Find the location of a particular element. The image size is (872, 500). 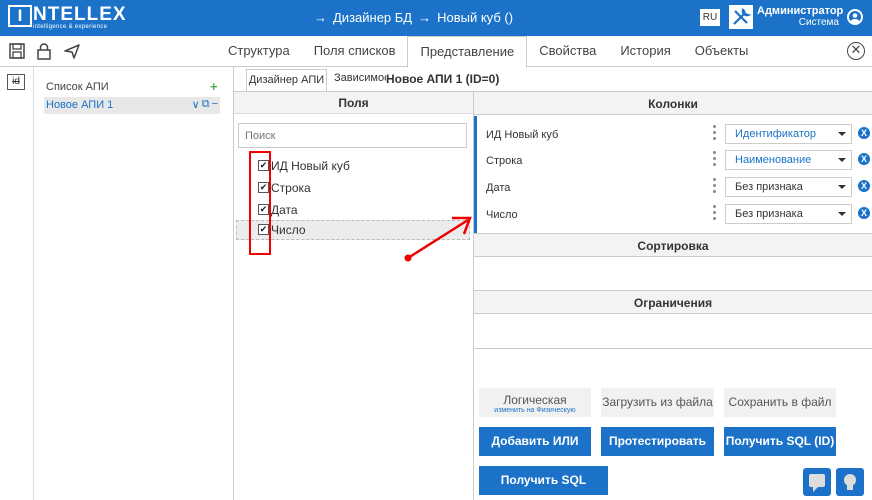

limits-title: Ограничения is located at coordinates (673, 302).